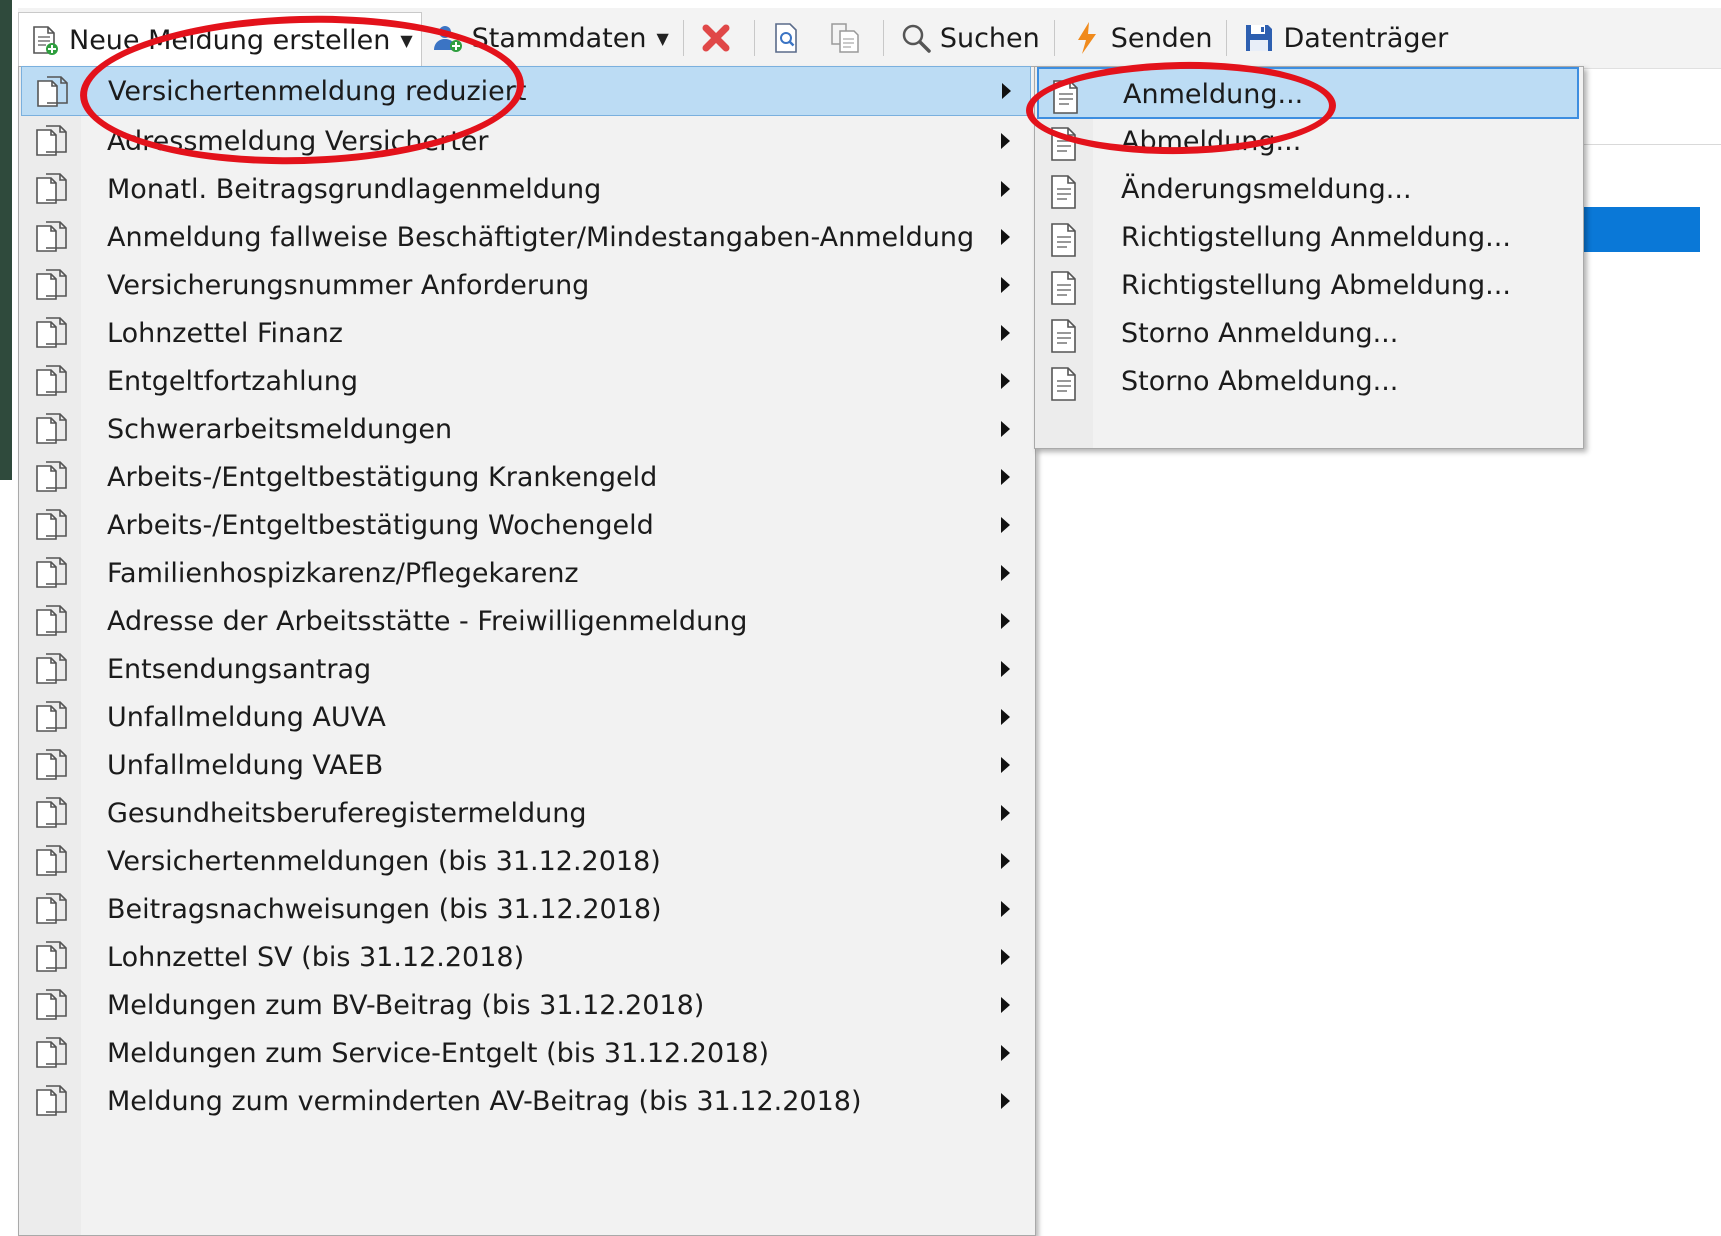 This screenshot has height=1236, width=1721. What do you see at coordinates (347, 813) in the screenshot?
I see `menu-item-label: Gesundheitsberuferegistermeldung` at bounding box center [347, 813].